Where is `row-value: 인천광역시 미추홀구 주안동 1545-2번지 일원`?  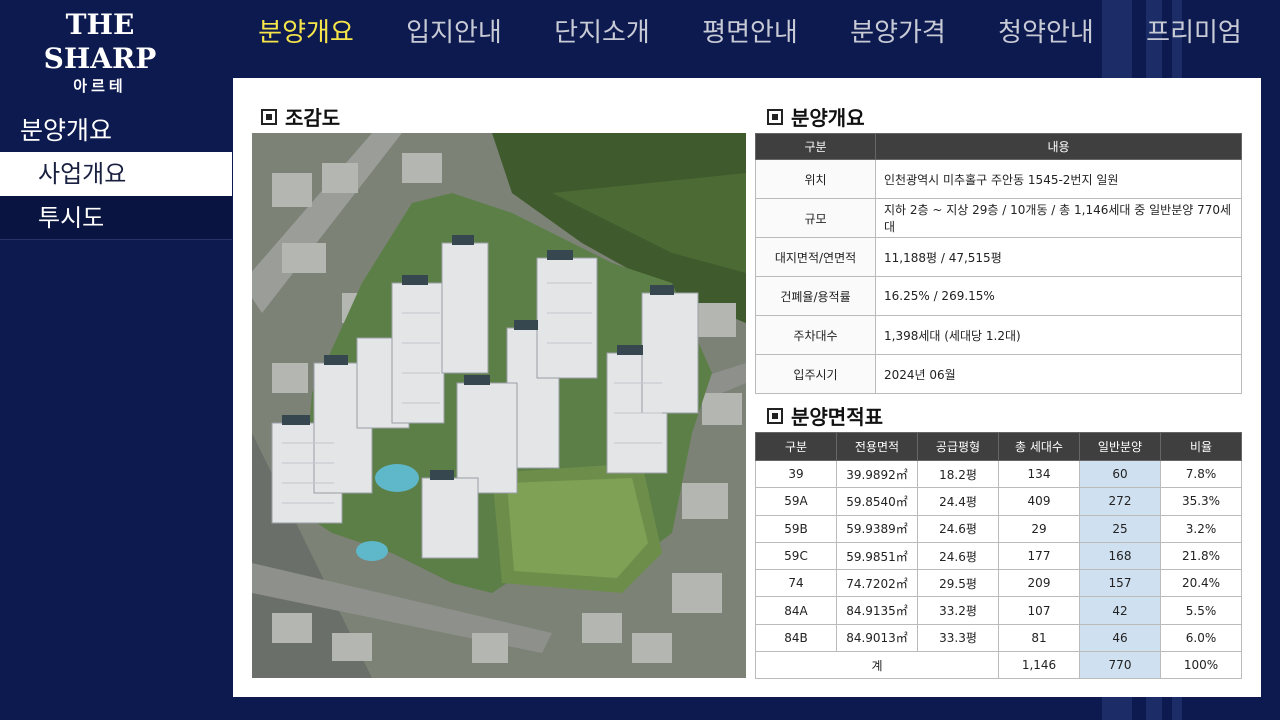 row-value: 인천광역시 미추홀구 주안동 1545-2번지 일원 is located at coordinates (1058, 179).